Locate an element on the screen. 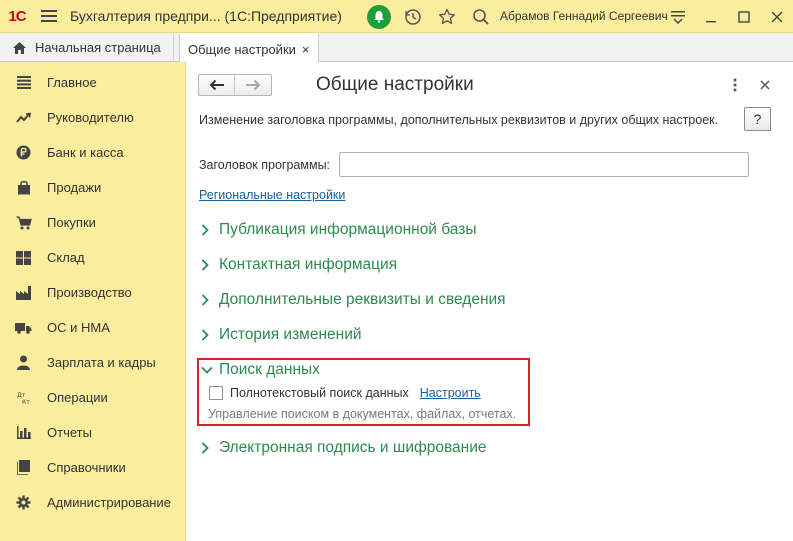 The height and width of the screenshot is (541, 793). program-title-input is located at coordinates (544, 164).